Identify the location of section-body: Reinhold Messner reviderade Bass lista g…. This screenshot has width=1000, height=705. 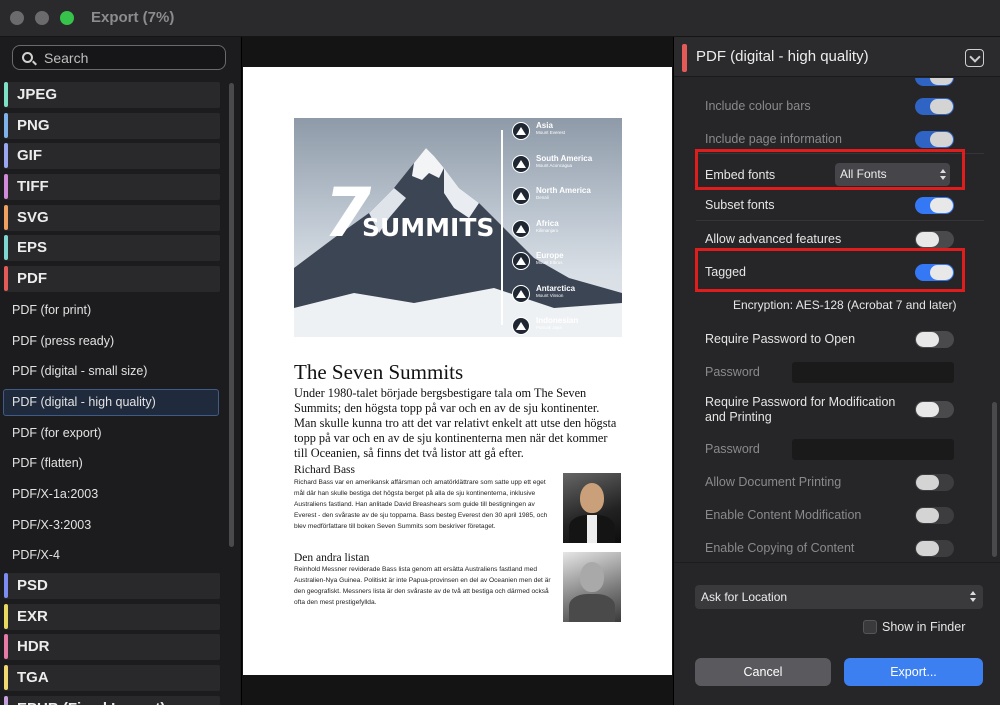
(422, 586).